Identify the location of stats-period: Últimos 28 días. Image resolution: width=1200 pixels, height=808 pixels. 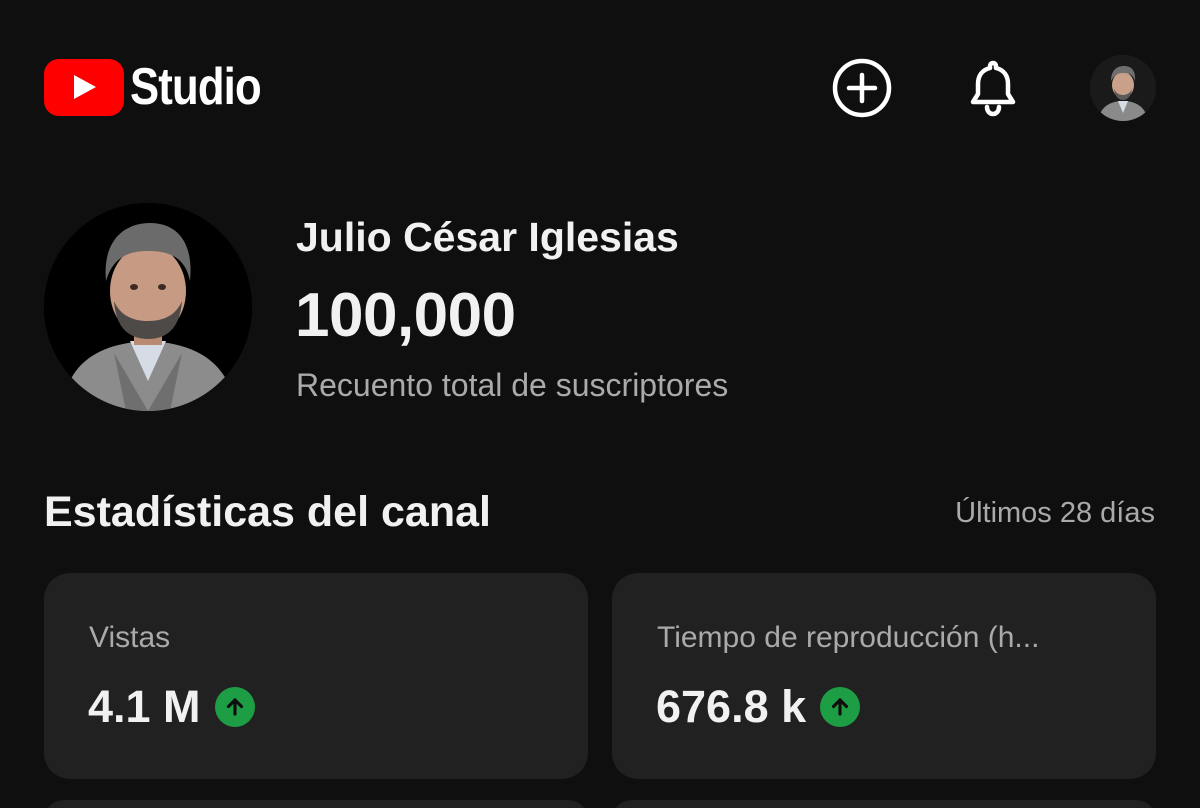
(1055, 513).